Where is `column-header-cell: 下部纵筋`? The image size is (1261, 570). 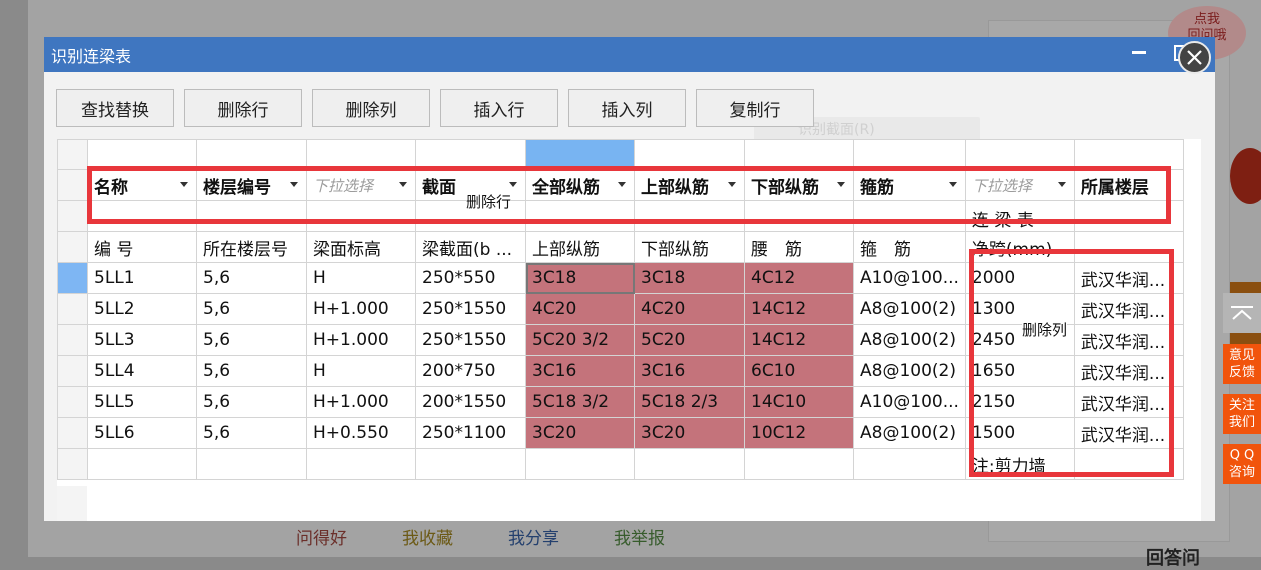 column-header-cell: 下部纵筋 is located at coordinates (689, 247).